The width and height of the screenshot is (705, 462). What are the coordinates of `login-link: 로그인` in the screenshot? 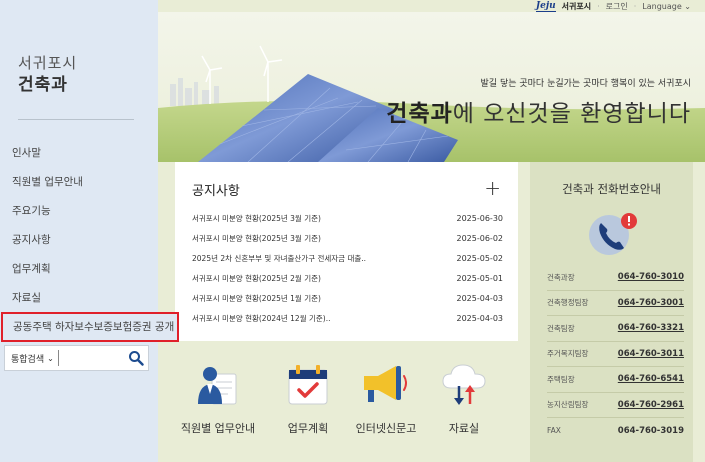 It's located at (617, 6).